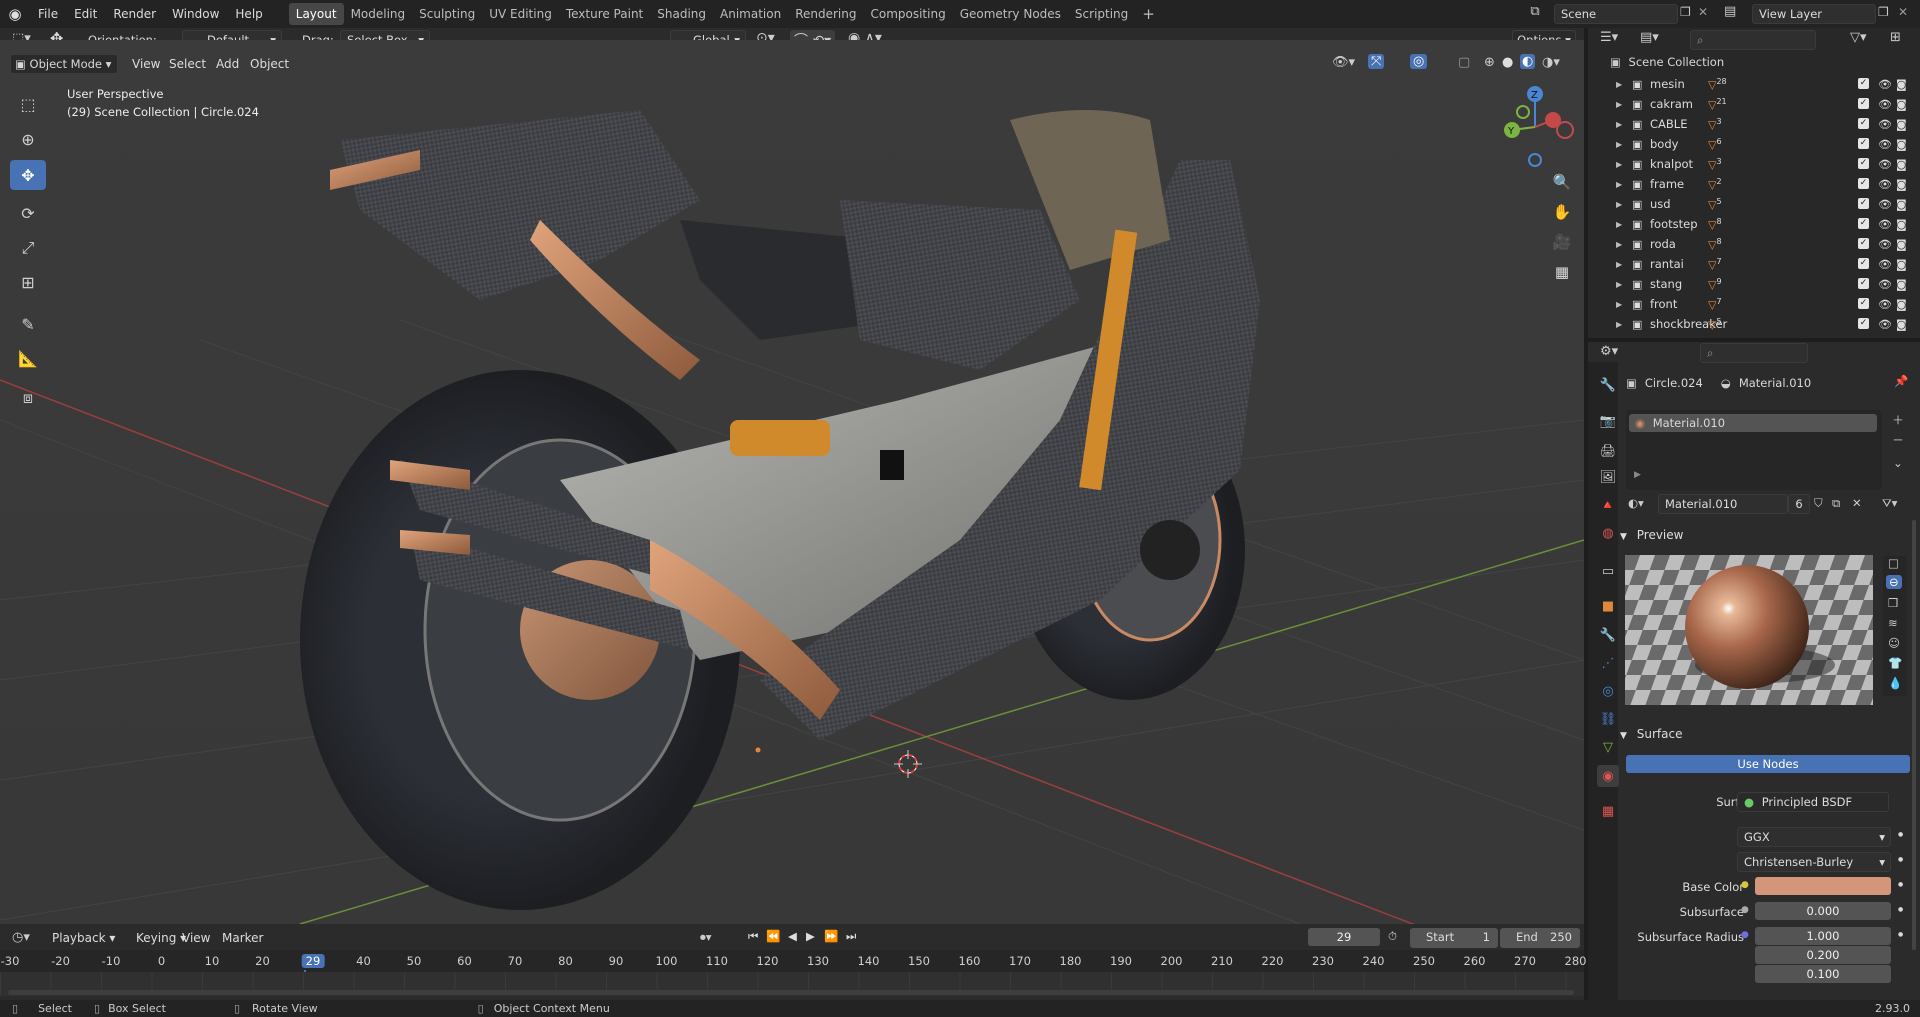  I want to click on menu-view: View, so click(146, 64).